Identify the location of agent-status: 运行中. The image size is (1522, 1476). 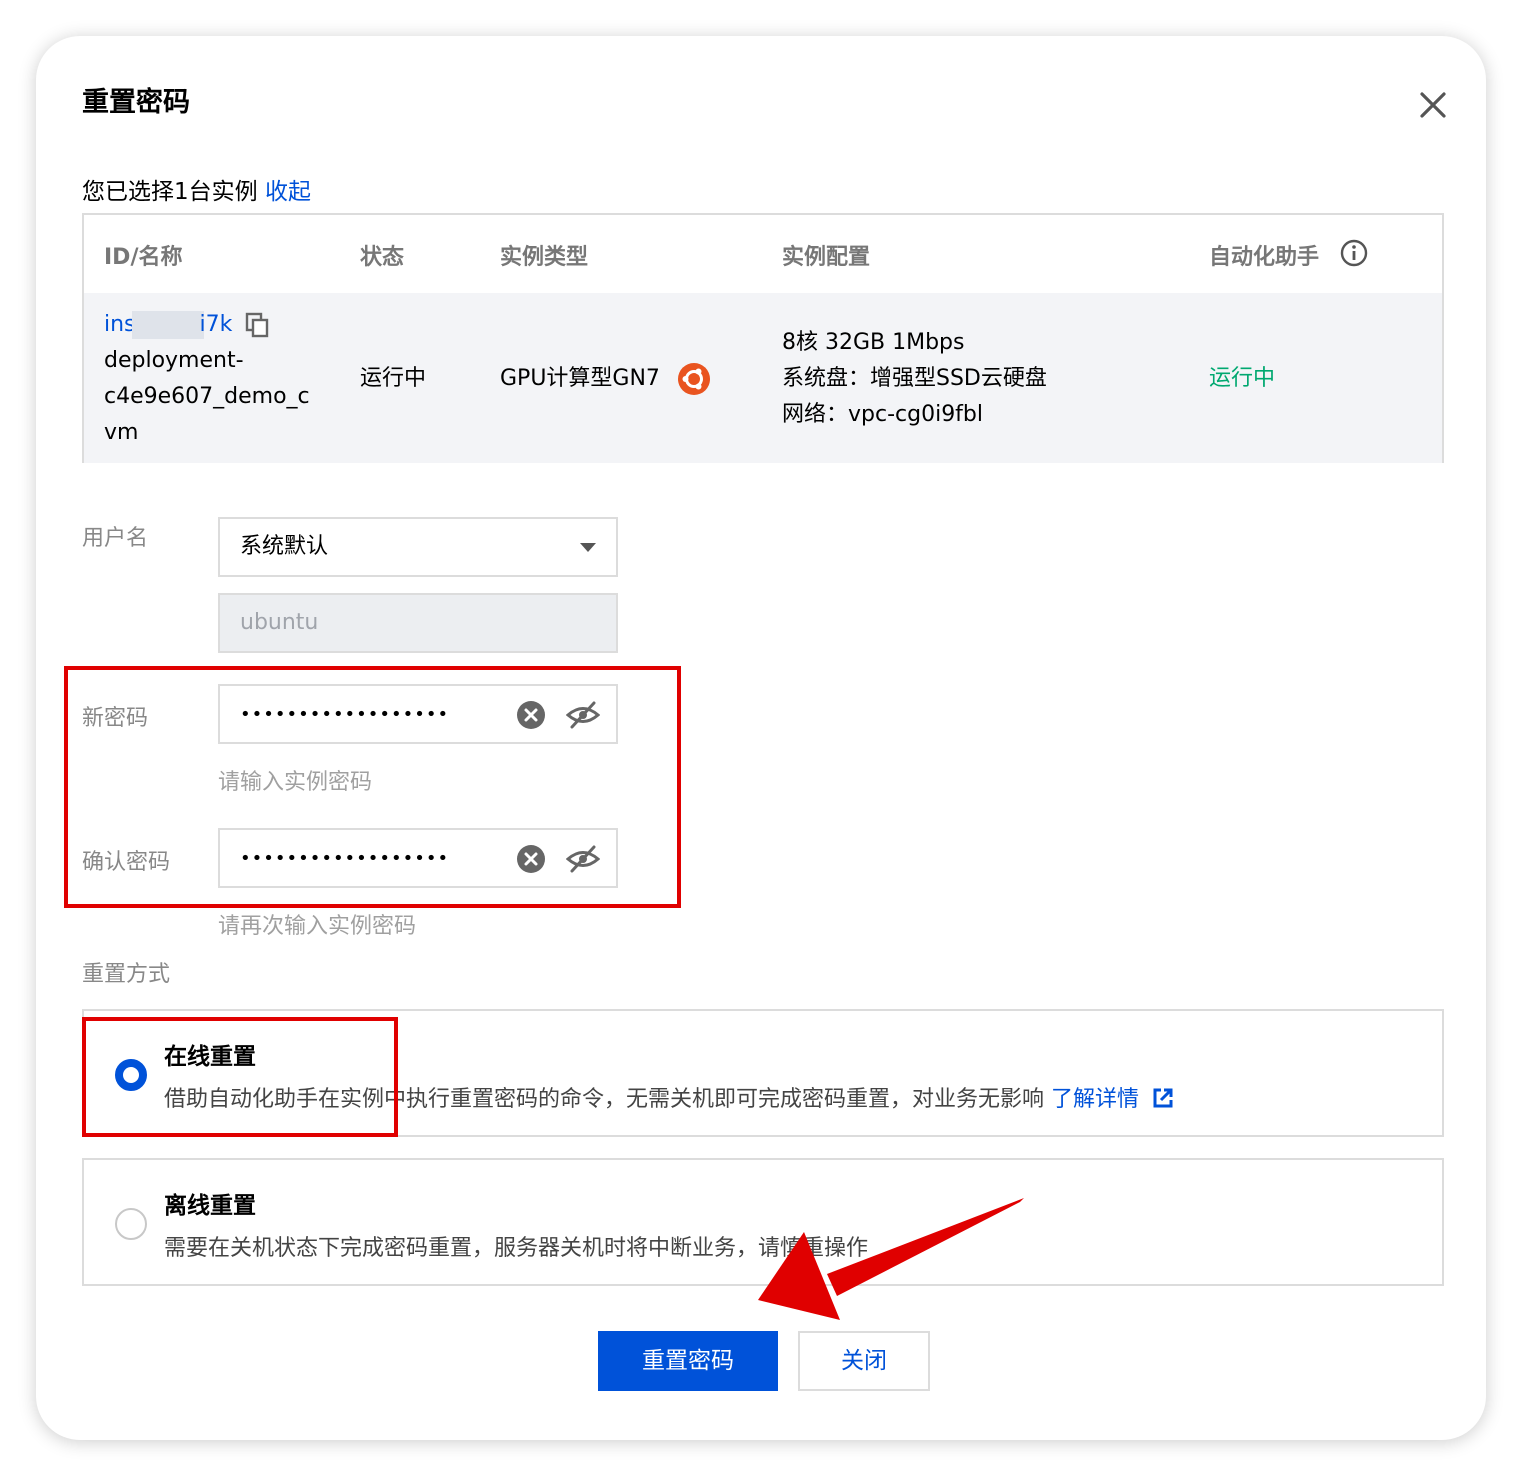
(1242, 378).